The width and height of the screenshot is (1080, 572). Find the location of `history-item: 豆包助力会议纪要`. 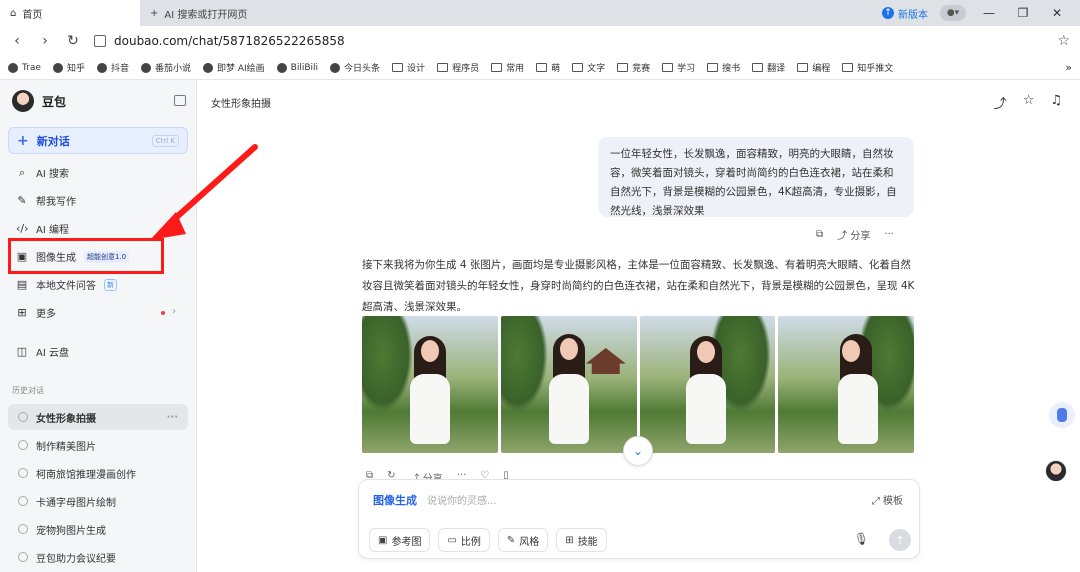

history-item: 豆包助力会议纪要 is located at coordinates (98, 557).